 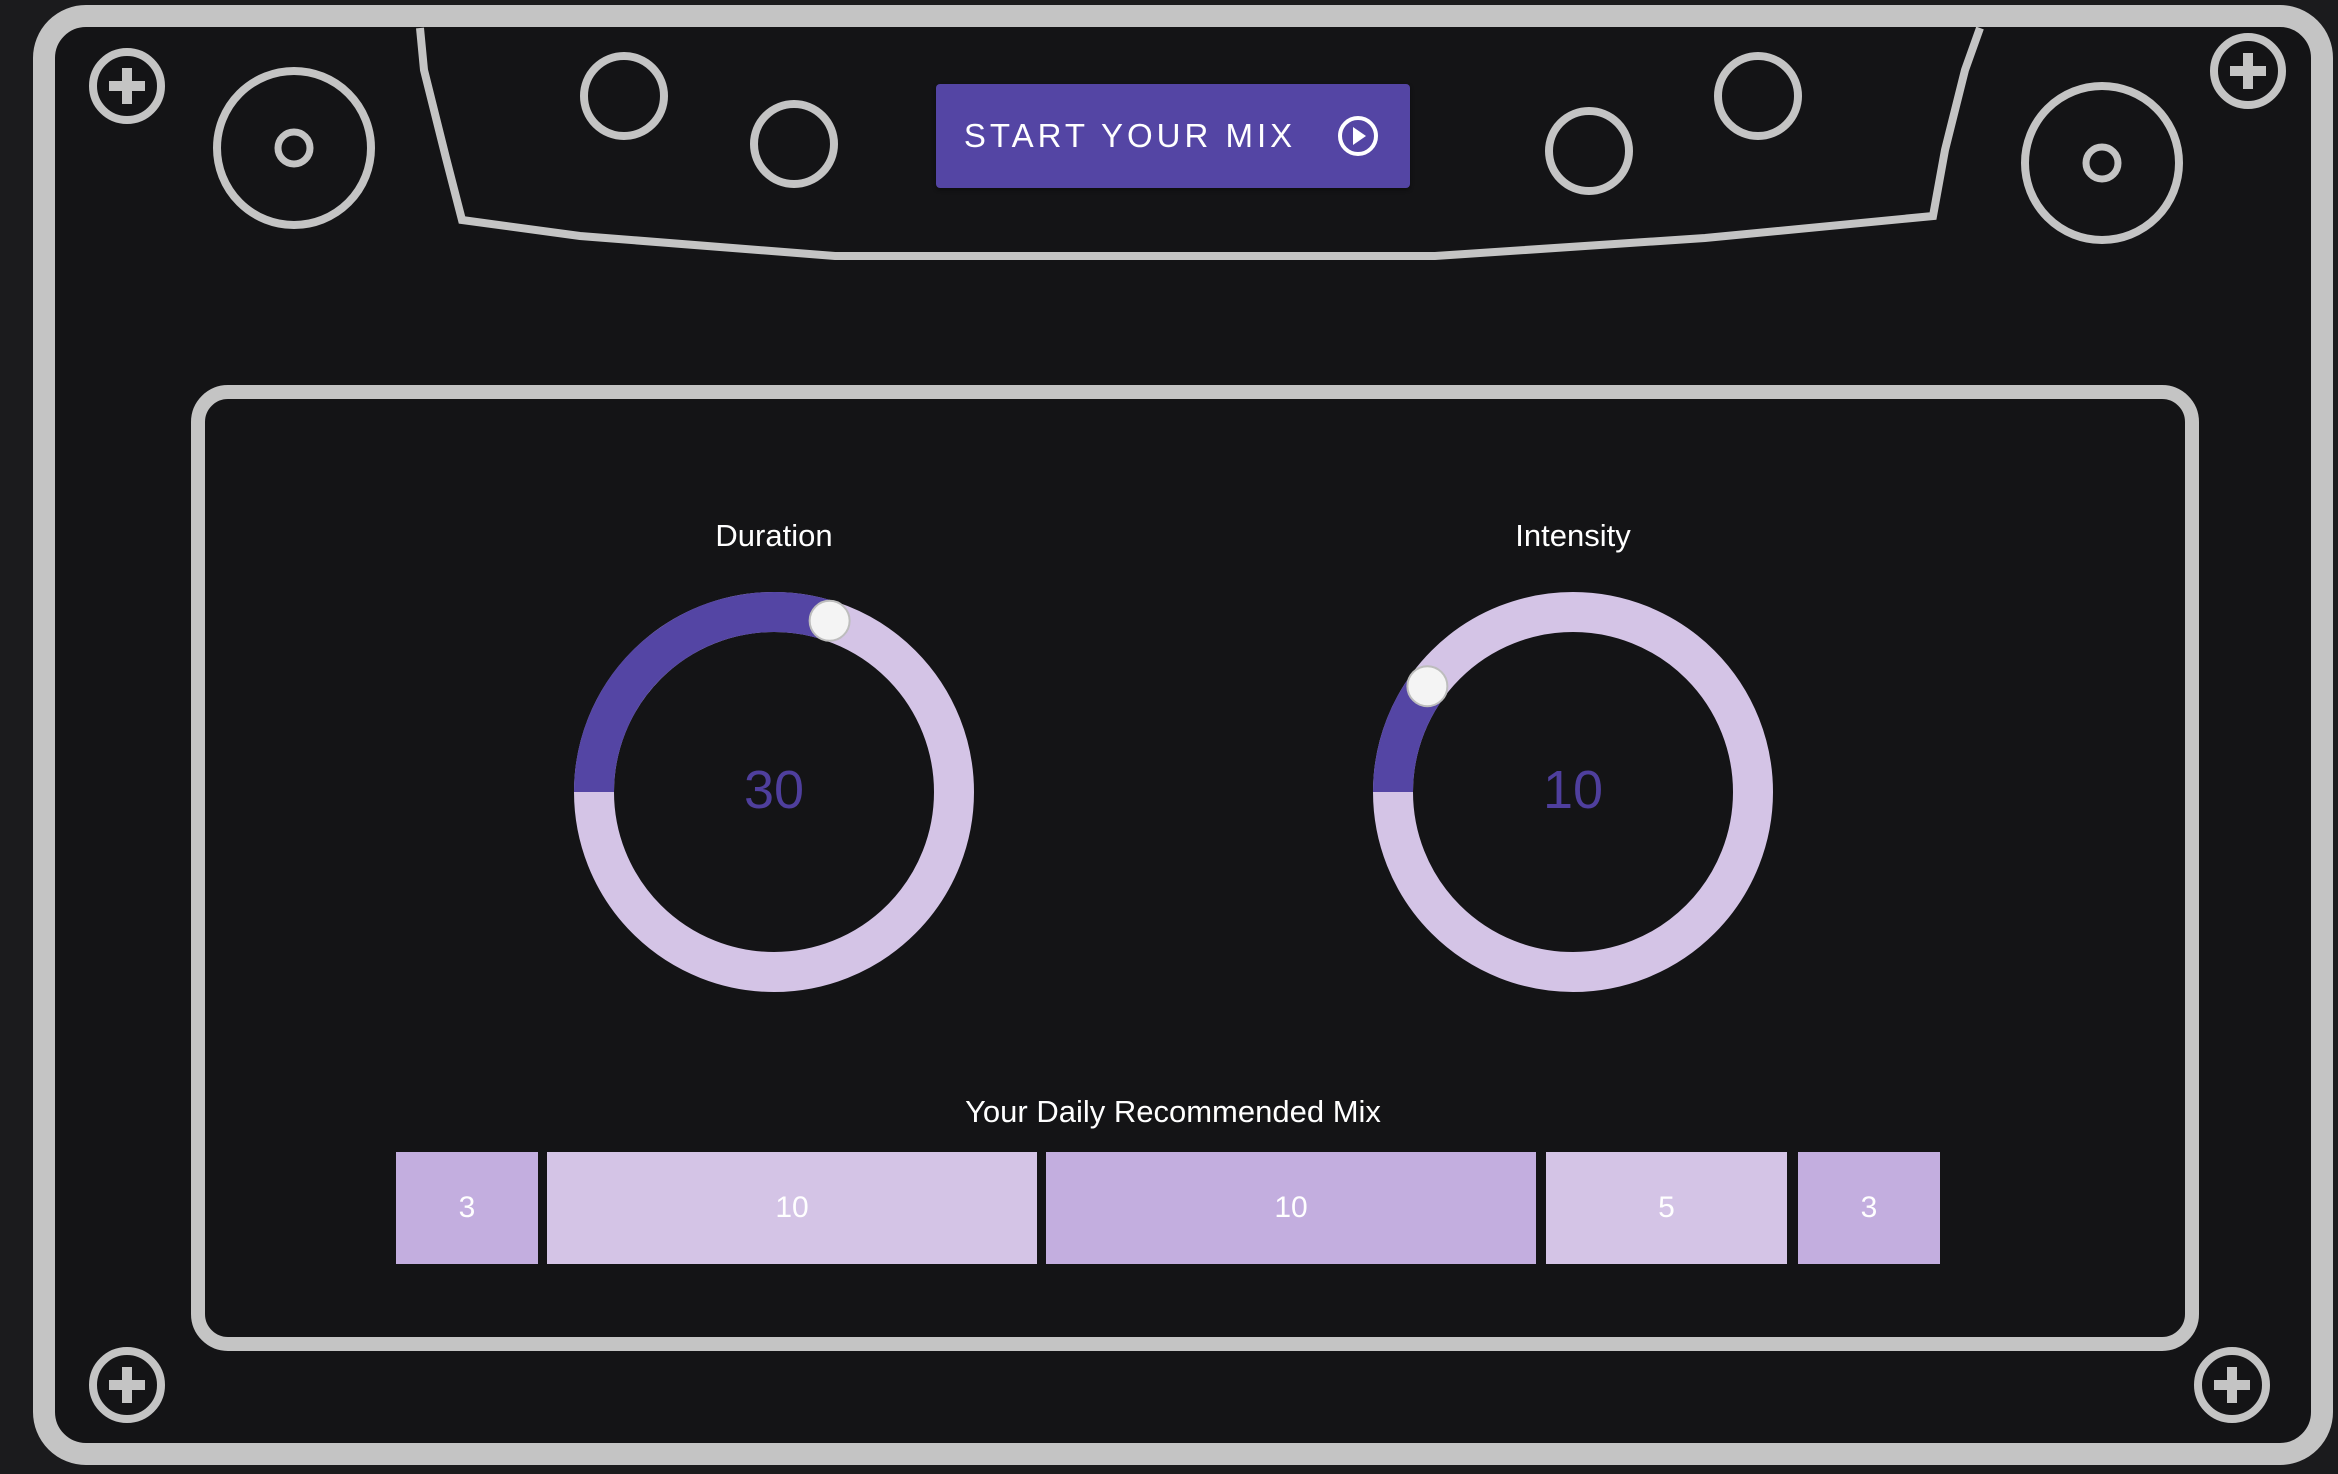 I want to click on play-circle-icon, so click(x=1358, y=136).